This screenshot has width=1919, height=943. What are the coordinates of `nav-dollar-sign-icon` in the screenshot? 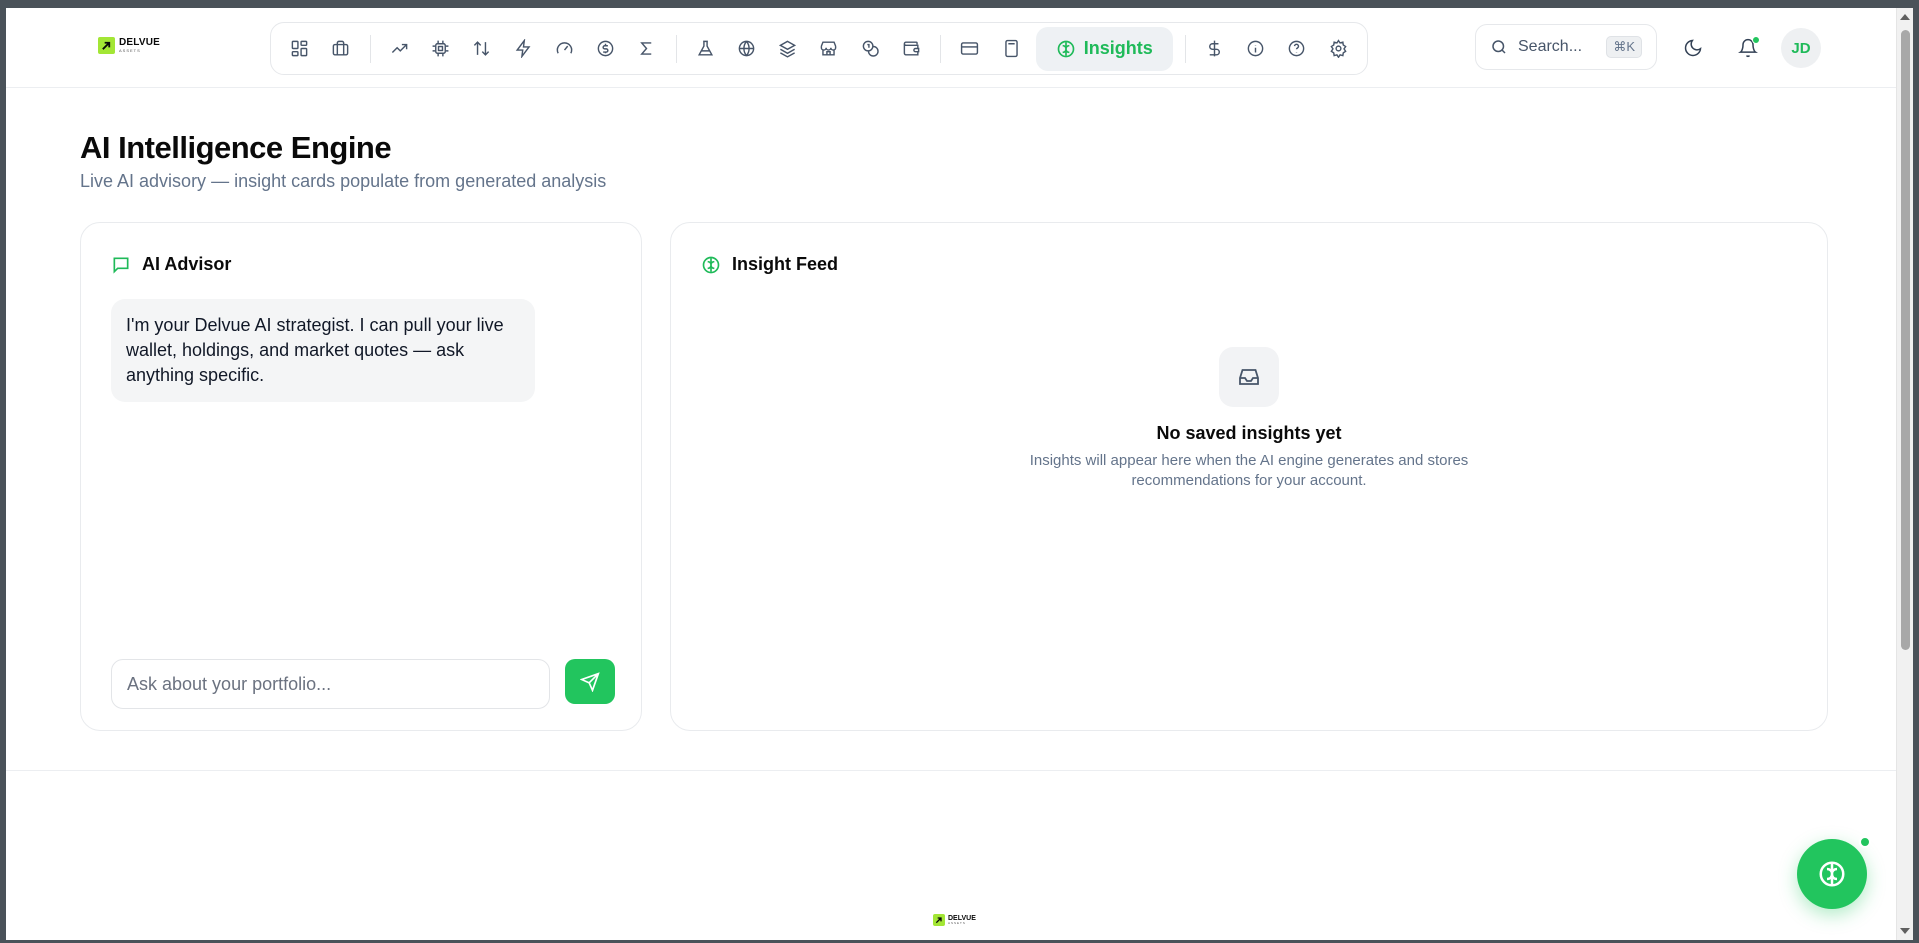 It's located at (1214, 49).